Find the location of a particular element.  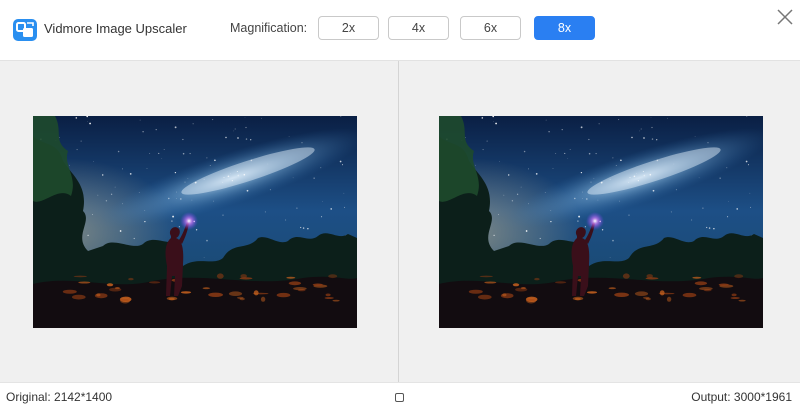

original-resolution: Original: 2142*1400 is located at coordinates (59, 397).